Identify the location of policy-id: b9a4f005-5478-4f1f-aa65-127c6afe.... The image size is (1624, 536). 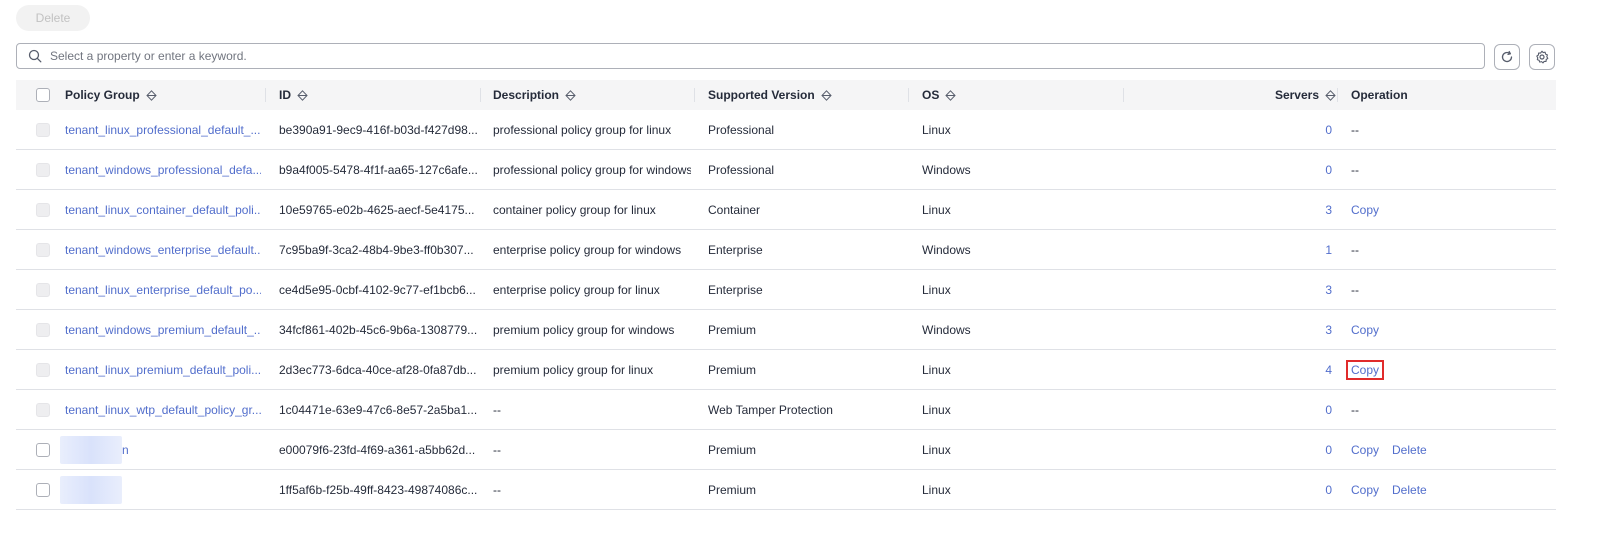
(378, 169).